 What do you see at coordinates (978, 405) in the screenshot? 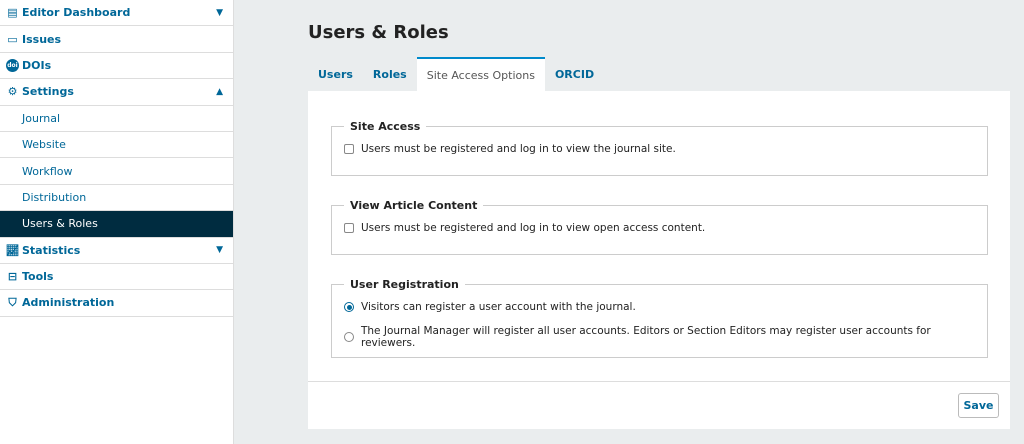
I see `save-button: Save` at bounding box center [978, 405].